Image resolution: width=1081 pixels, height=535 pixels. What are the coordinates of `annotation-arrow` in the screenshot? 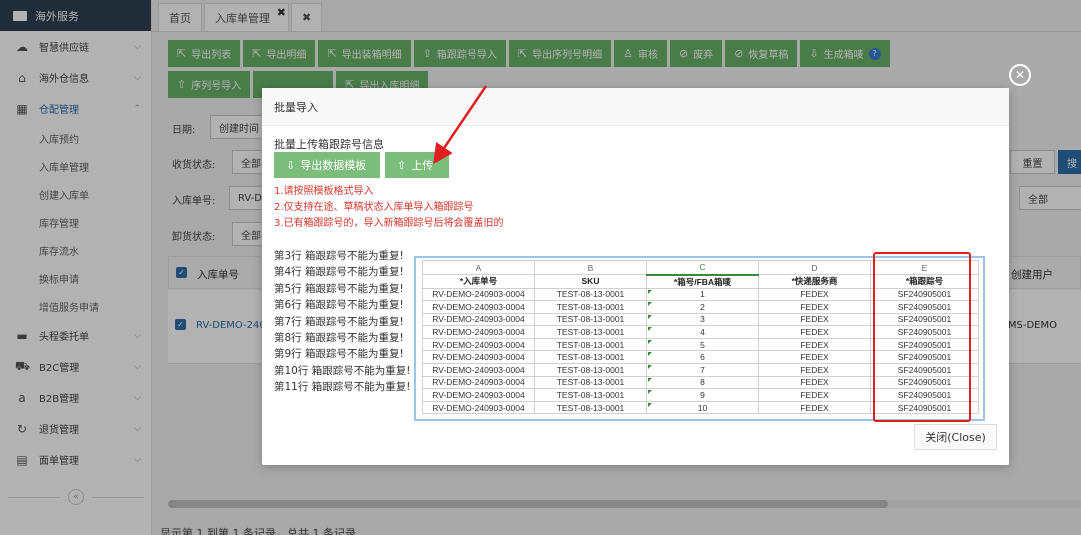 It's located at (460, 125).